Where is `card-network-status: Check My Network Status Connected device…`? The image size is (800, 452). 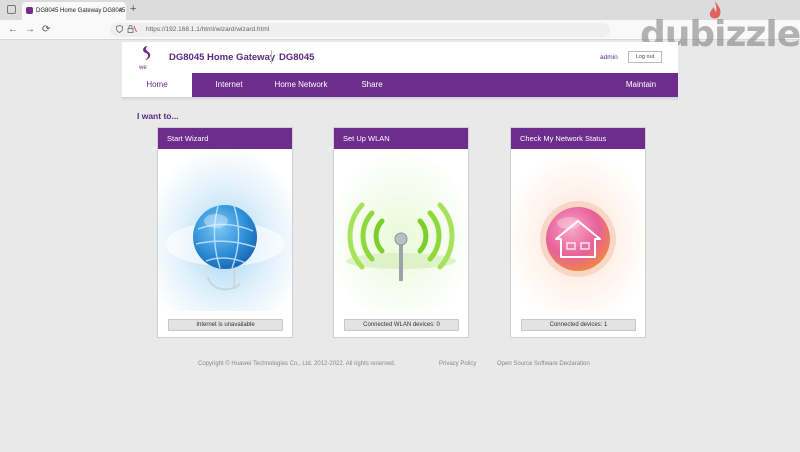
card-network-status: Check My Network Status Connected device… is located at coordinates (578, 232).